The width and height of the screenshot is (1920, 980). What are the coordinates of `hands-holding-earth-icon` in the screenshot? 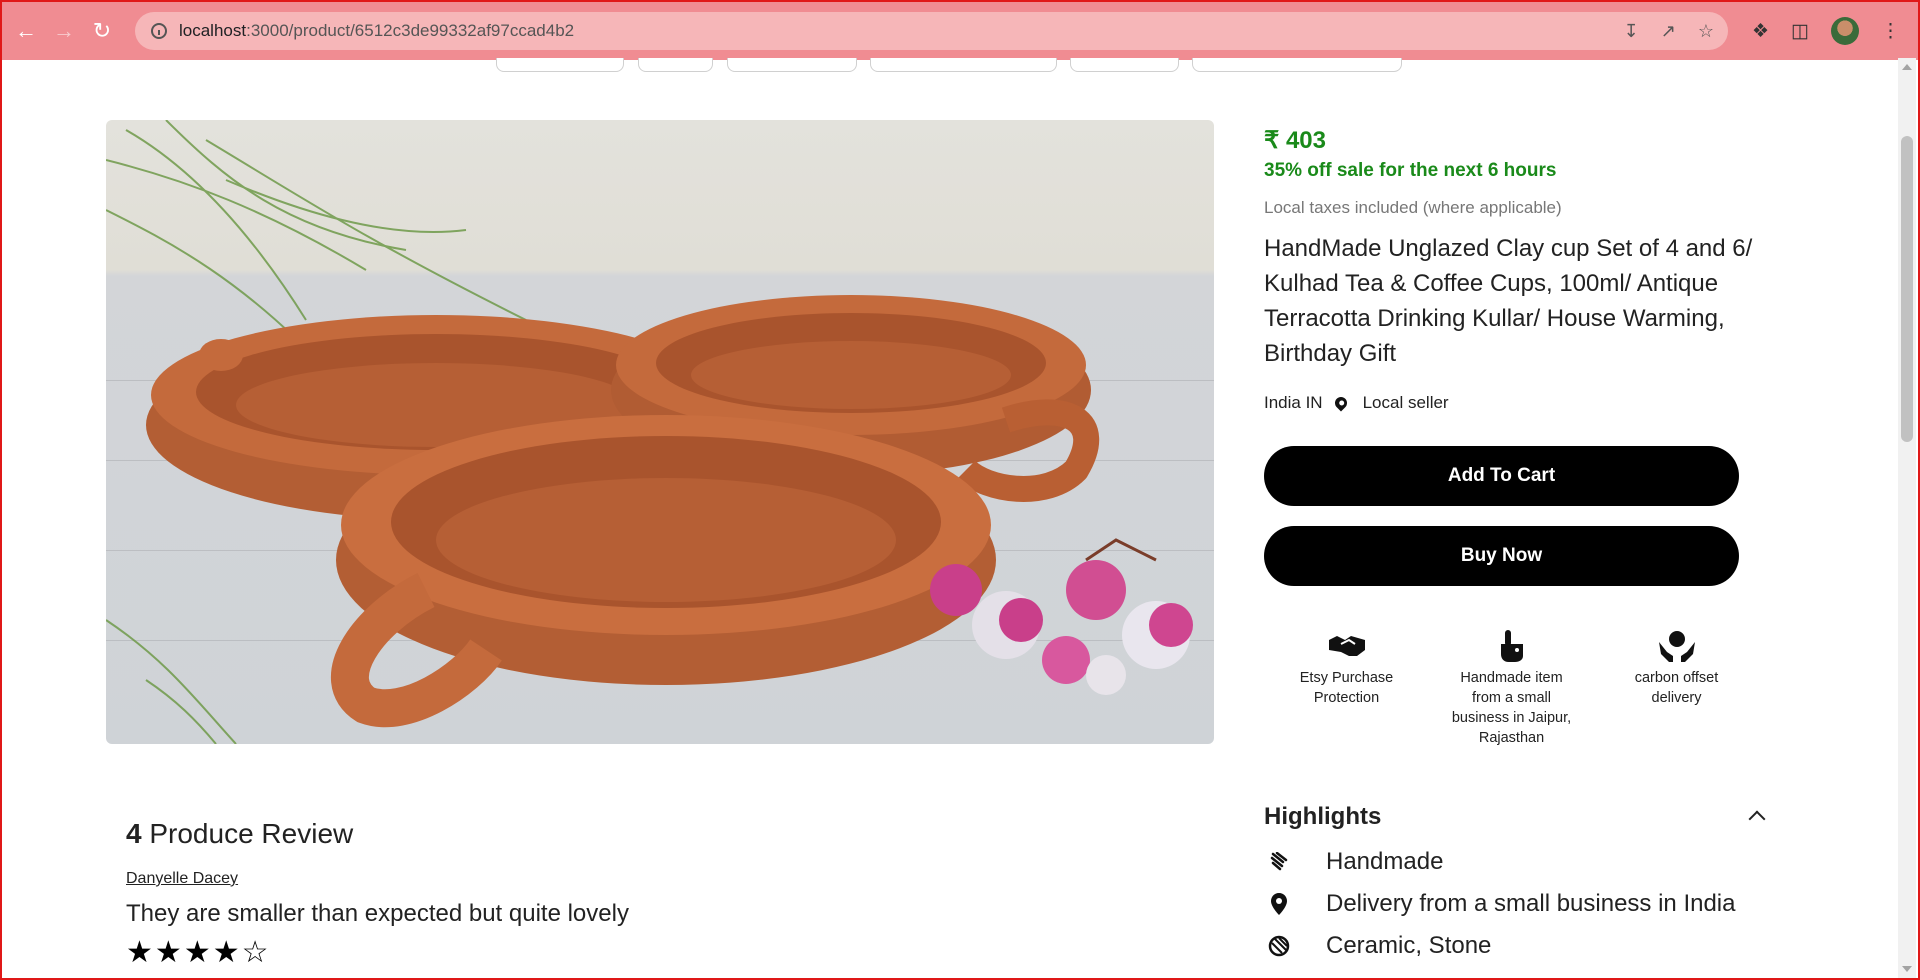 It's located at (1677, 646).